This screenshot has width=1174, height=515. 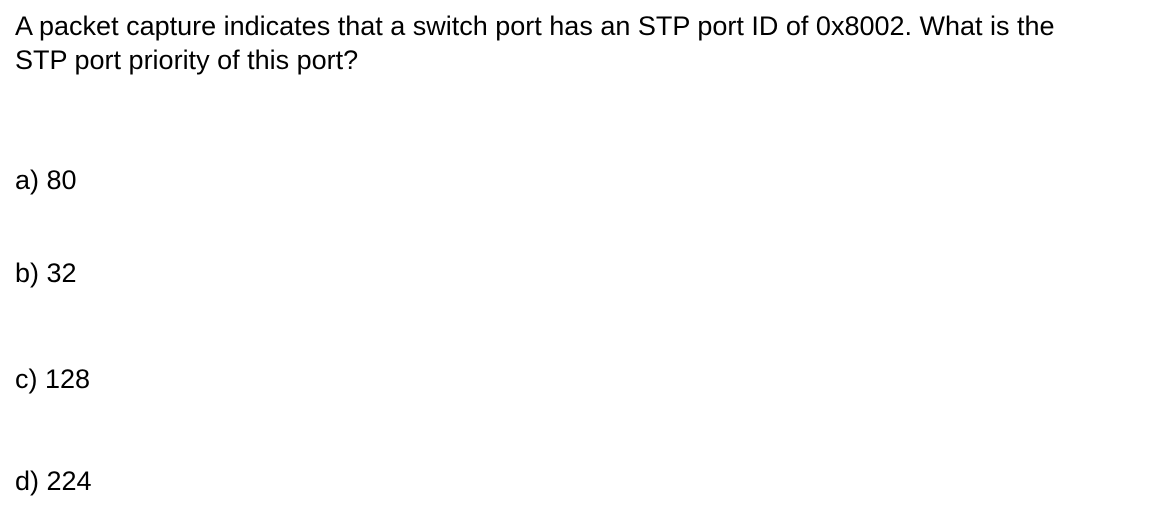 What do you see at coordinates (53, 481) in the screenshot?
I see `option-d: d) 224` at bounding box center [53, 481].